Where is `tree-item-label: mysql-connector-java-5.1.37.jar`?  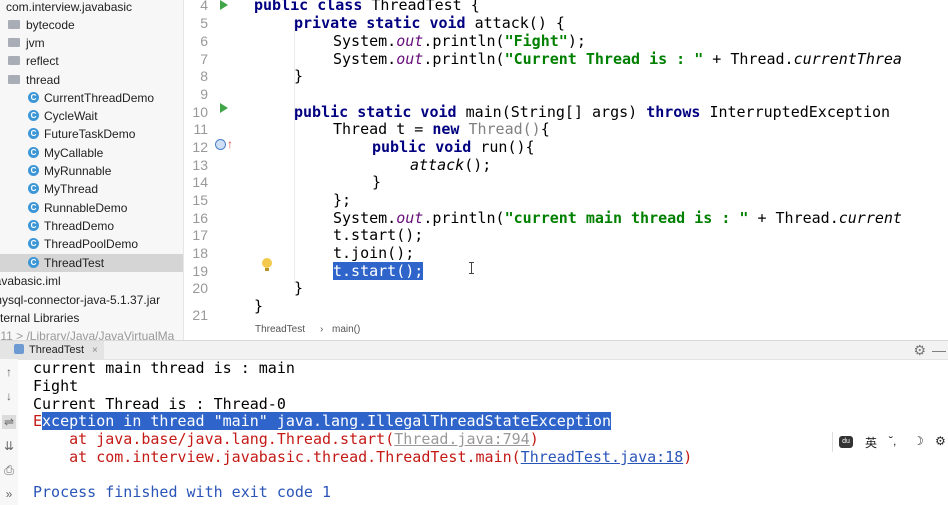 tree-item-label: mysql-connector-java-5.1.37.jar is located at coordinates (80, 300).